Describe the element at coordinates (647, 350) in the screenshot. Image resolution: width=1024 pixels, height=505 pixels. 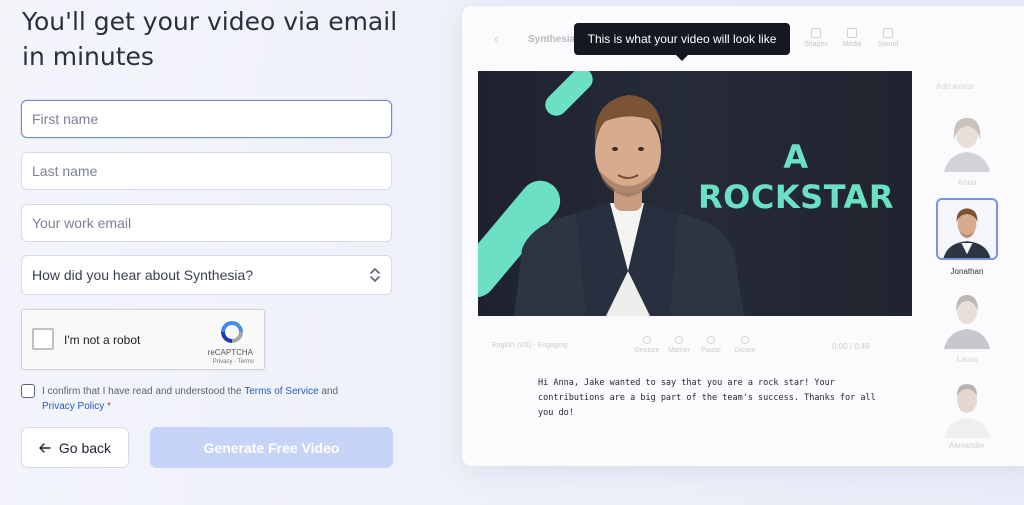
I see `control-gesture-label: Gesture` at that location.